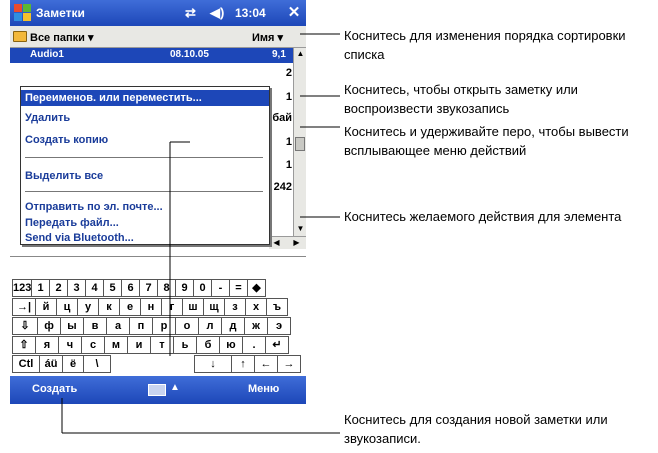 Image resolution: width=658 pixels, height=453 pixels. I want to click on keyboard-key: р, so click(164, 326).